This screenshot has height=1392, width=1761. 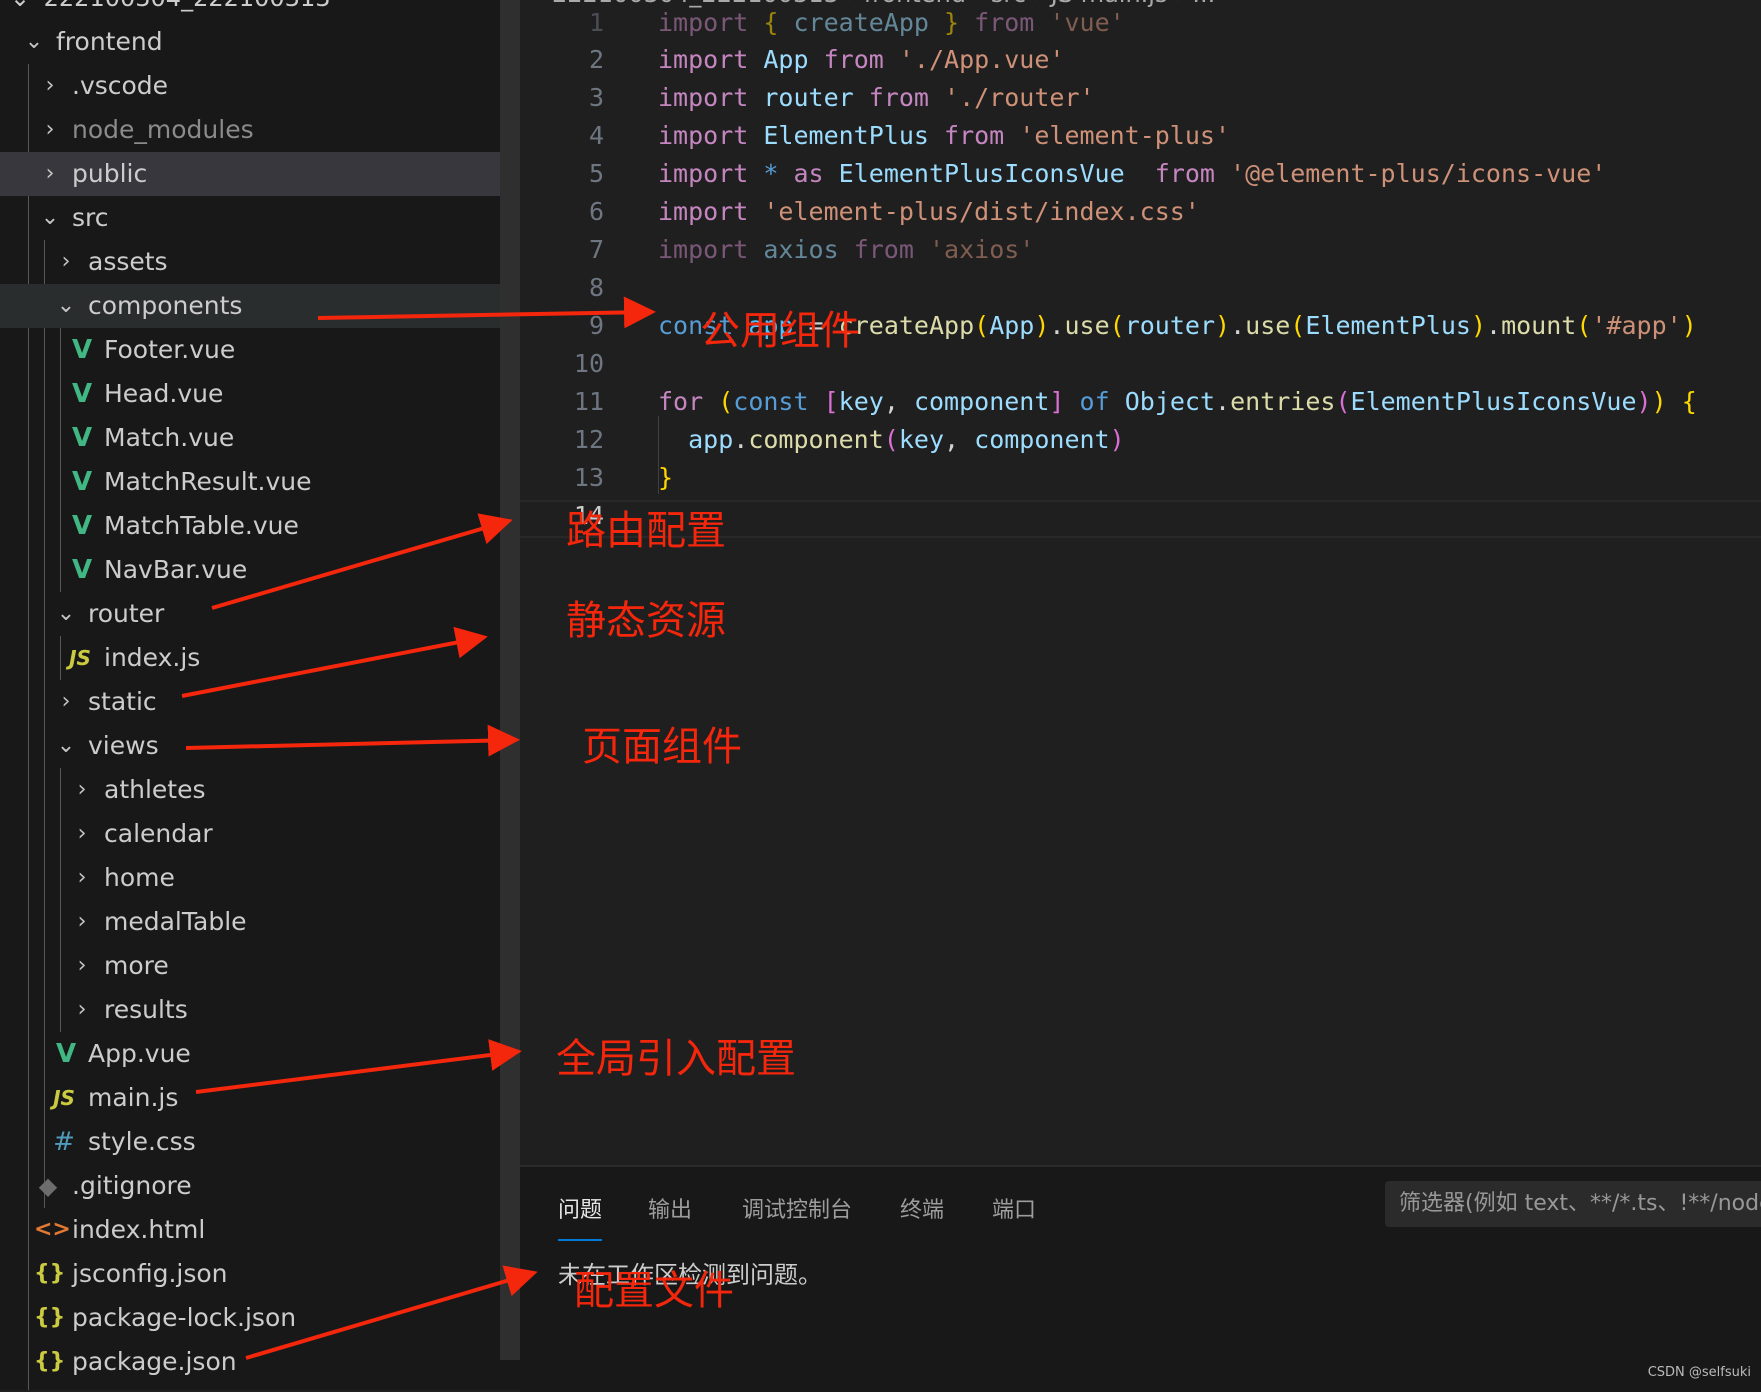 I want to click on tree-folder-components: ⌄ components, so click(x=260, y=306).